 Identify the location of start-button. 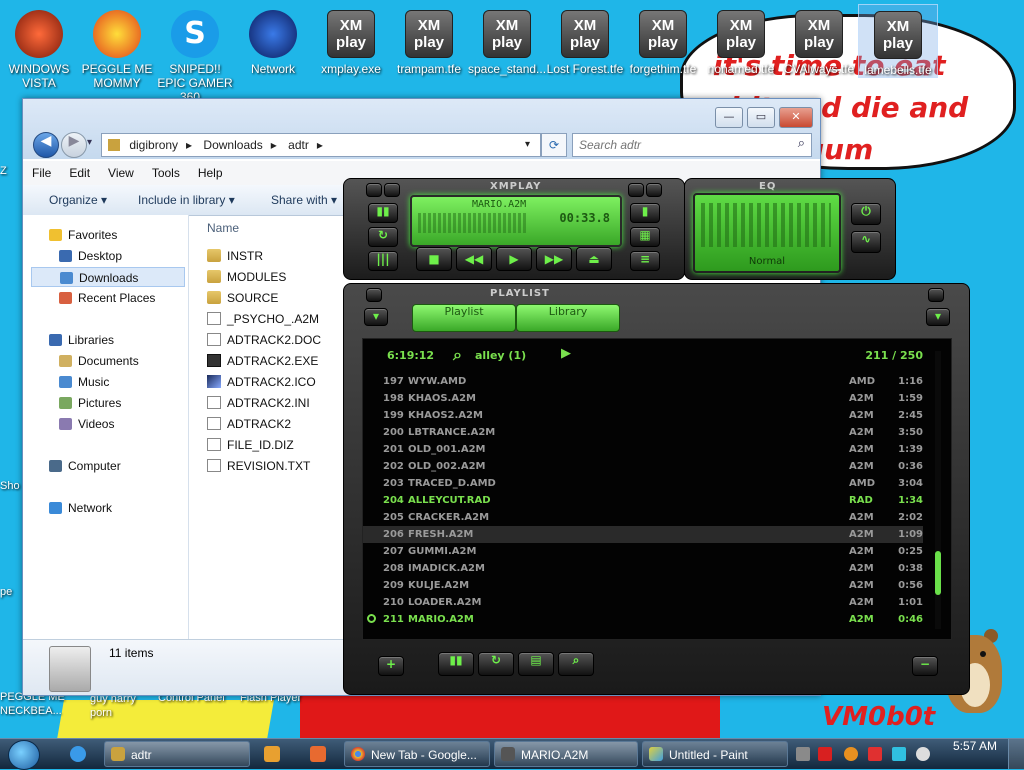
(24, 755).